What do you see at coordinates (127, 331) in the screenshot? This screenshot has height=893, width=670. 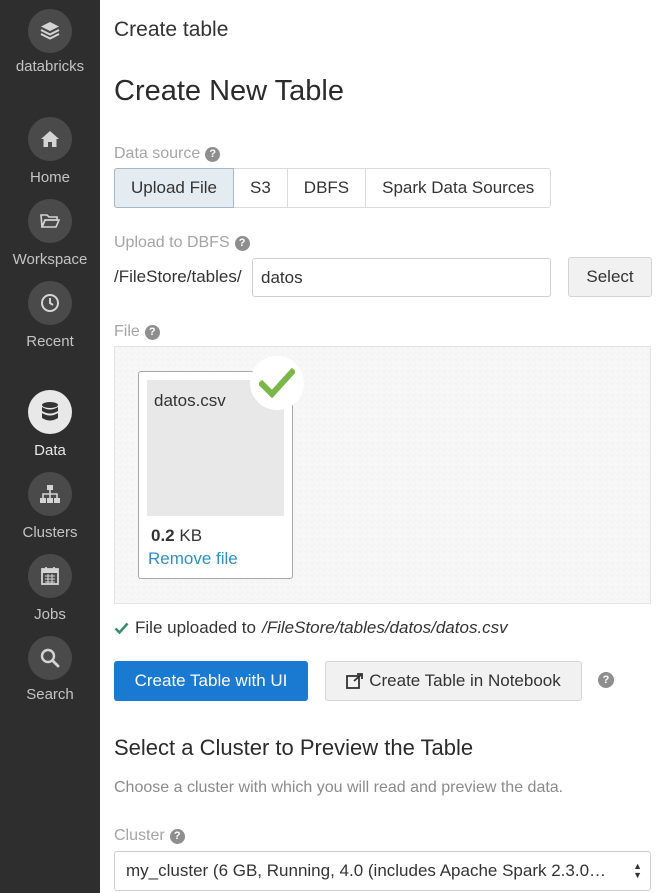 I see `file-label-text: File` at bounding box center [127, 331].